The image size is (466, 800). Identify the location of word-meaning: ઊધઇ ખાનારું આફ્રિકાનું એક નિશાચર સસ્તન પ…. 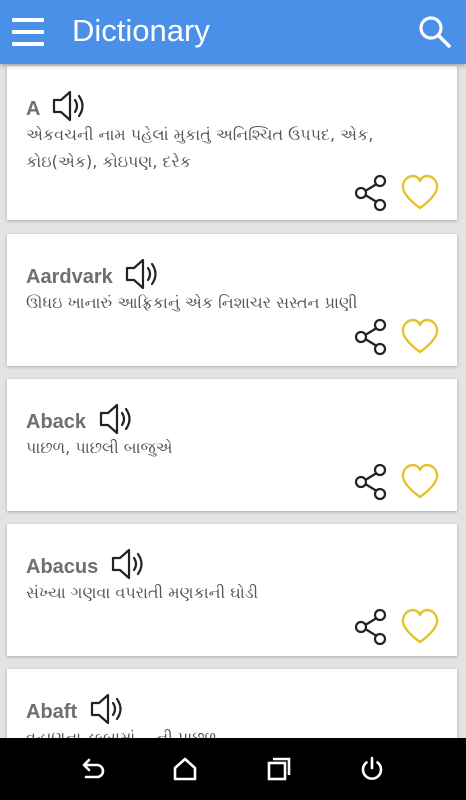
(192, 302).